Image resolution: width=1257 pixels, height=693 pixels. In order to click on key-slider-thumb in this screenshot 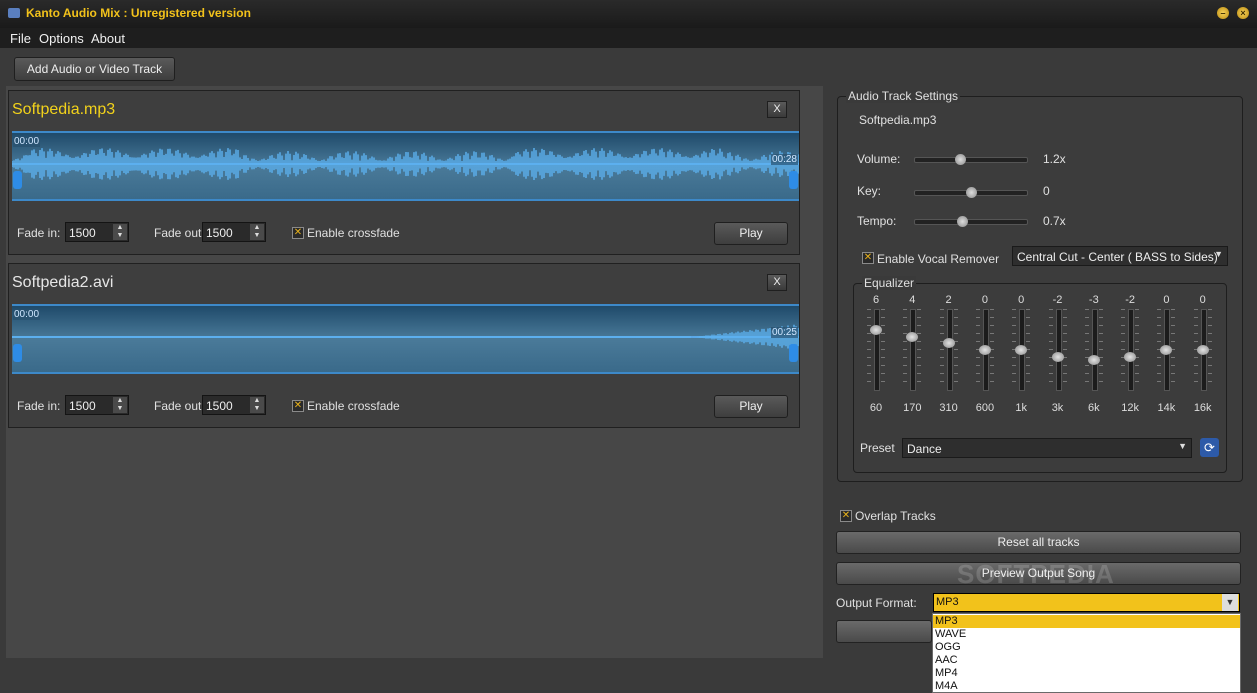, I will do `click(971, 192)`.